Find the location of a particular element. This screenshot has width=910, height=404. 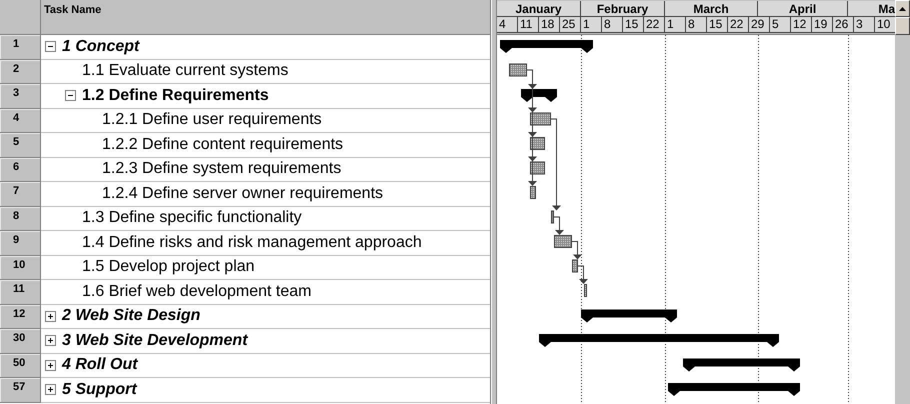

month-header: Ma is located at coordinates (871, 9).